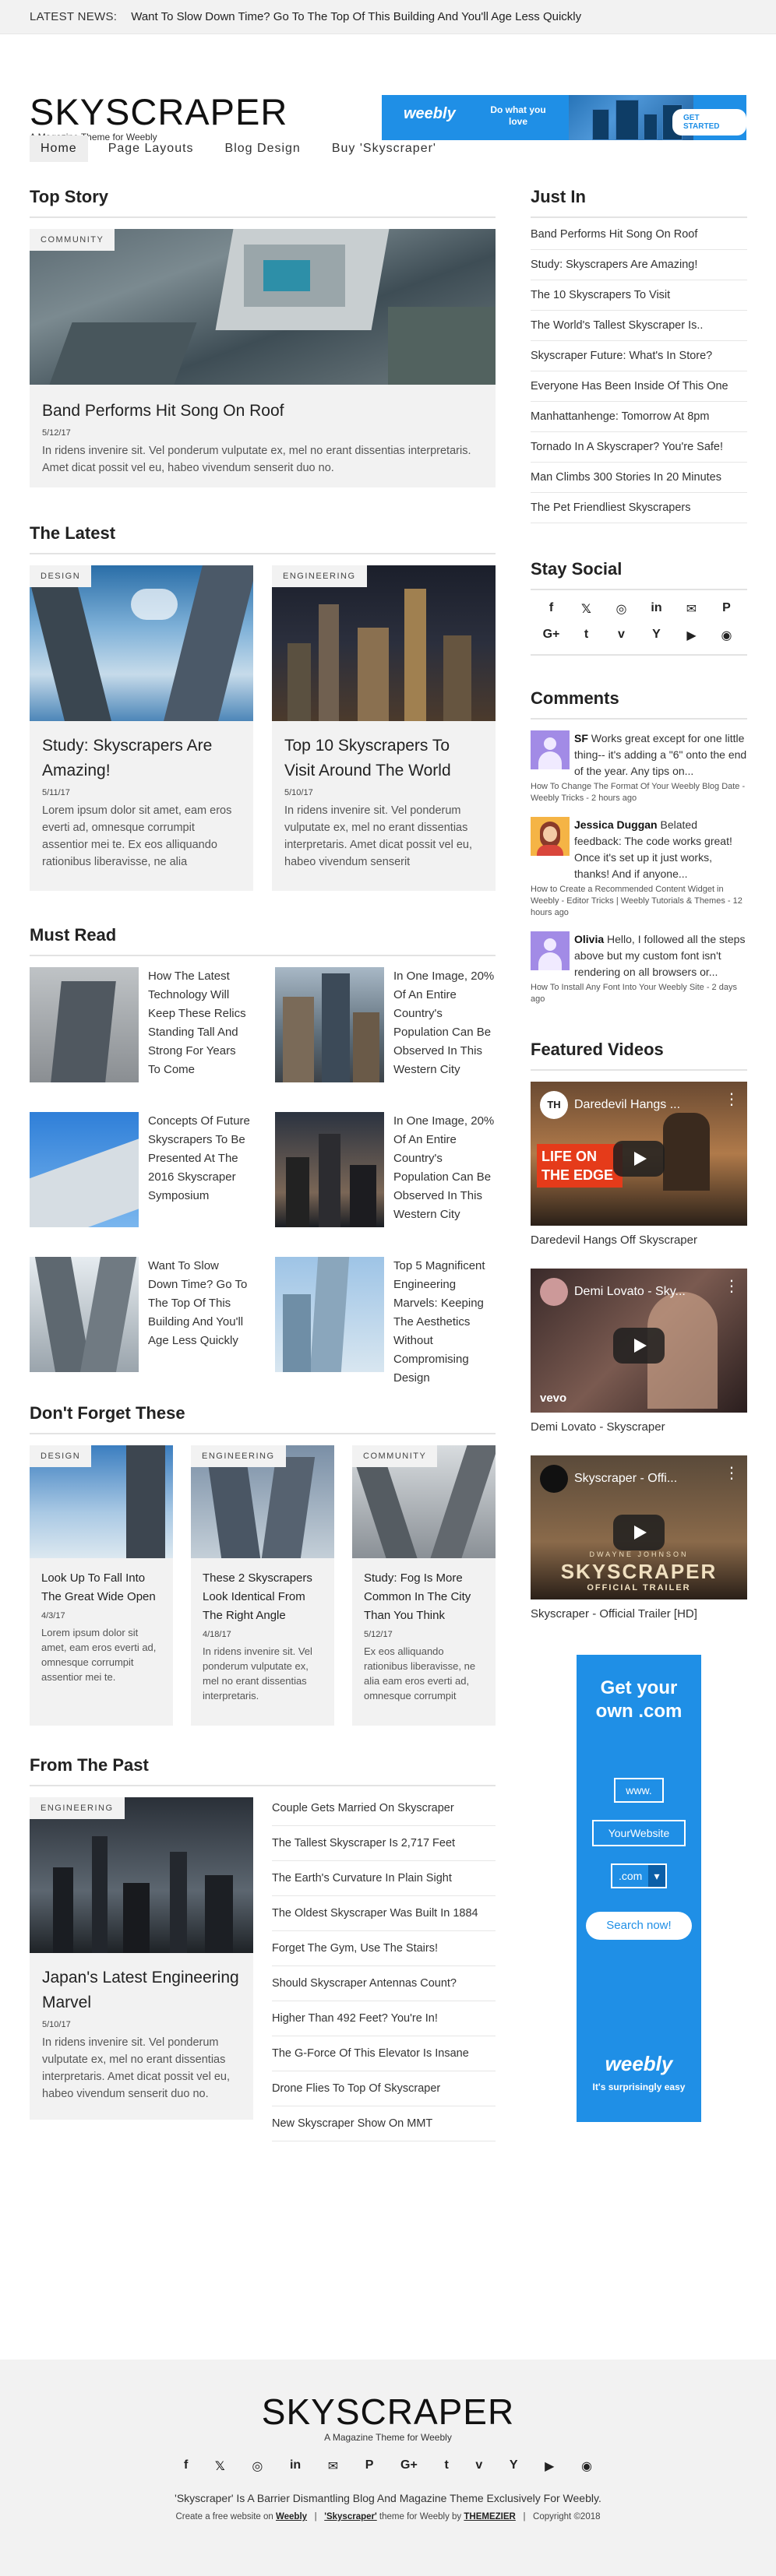 This screenshot has height=2576, width=776. I want to click on get-started-button: GET STARTED, so click(709, 122).